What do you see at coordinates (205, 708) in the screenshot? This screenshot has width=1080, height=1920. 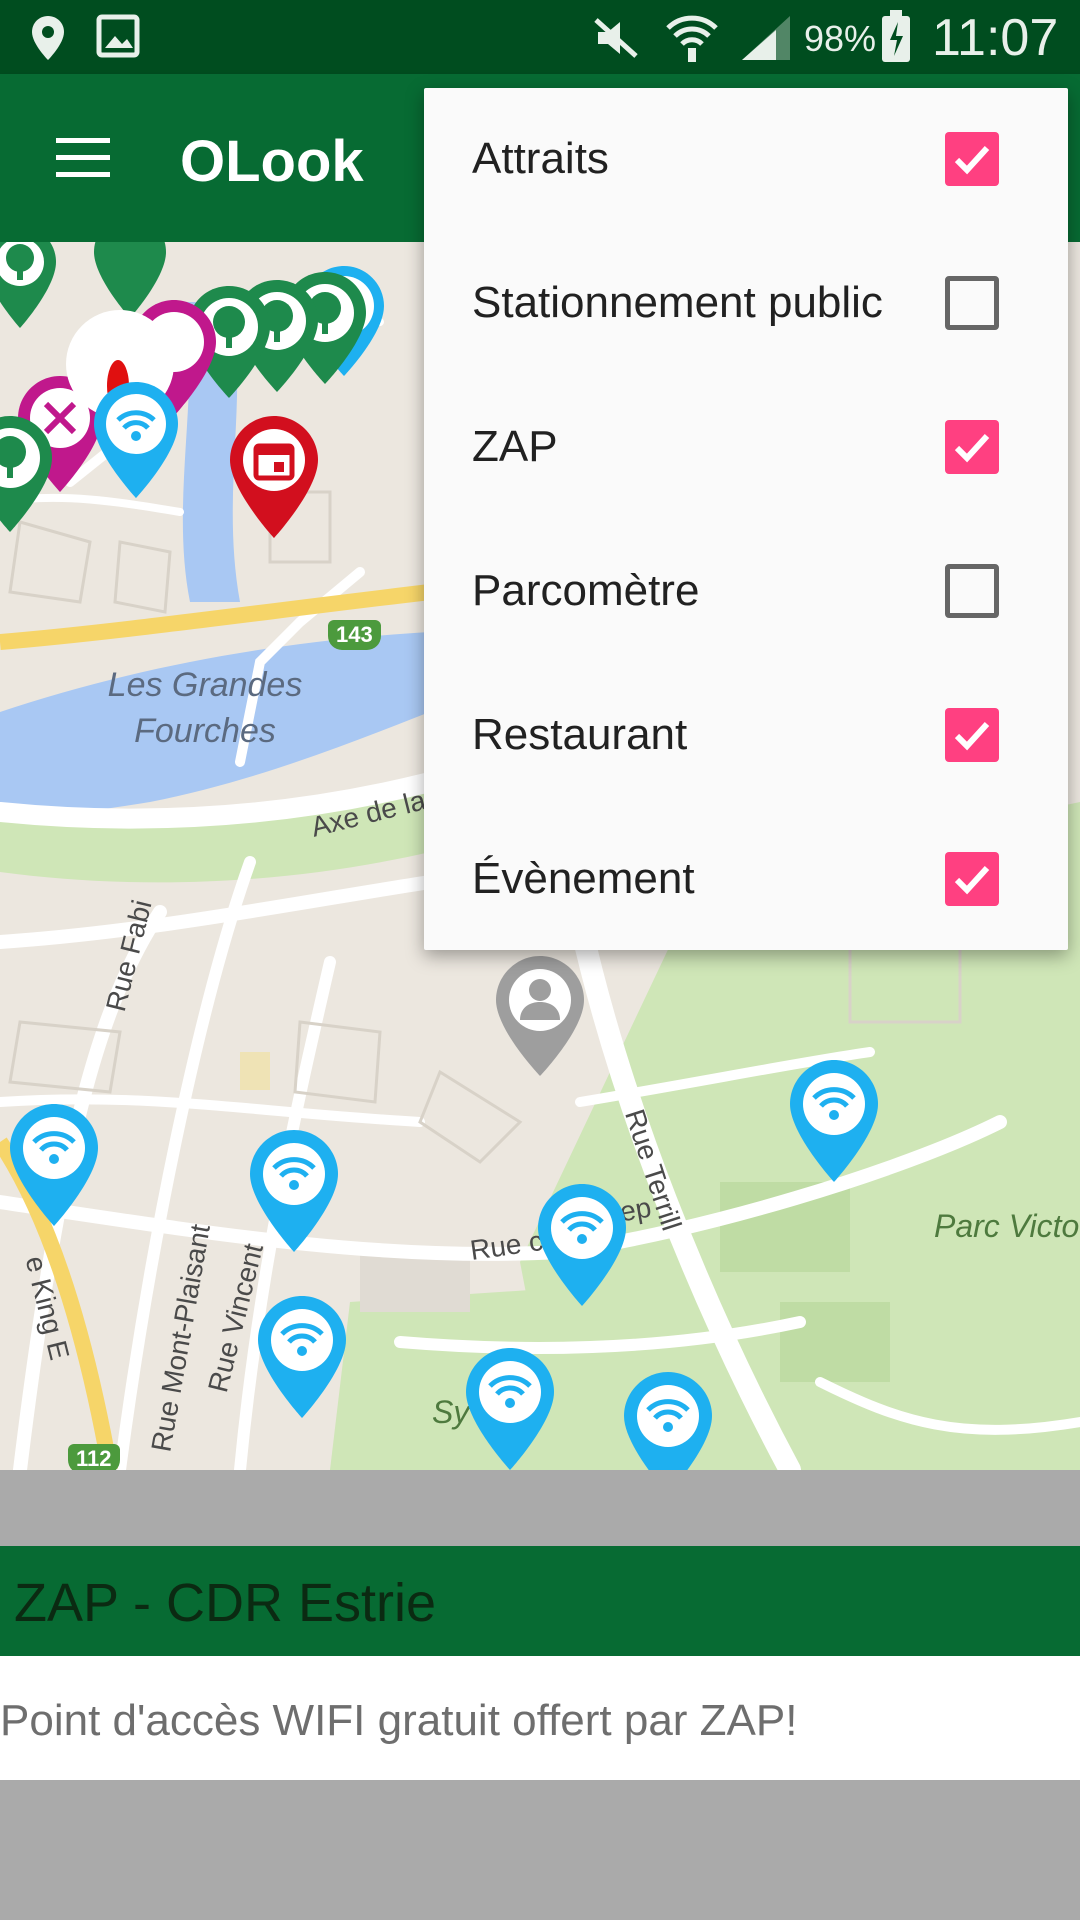 I see `river-label: Les Grandes Fourches` at bounding box center [205, 708].